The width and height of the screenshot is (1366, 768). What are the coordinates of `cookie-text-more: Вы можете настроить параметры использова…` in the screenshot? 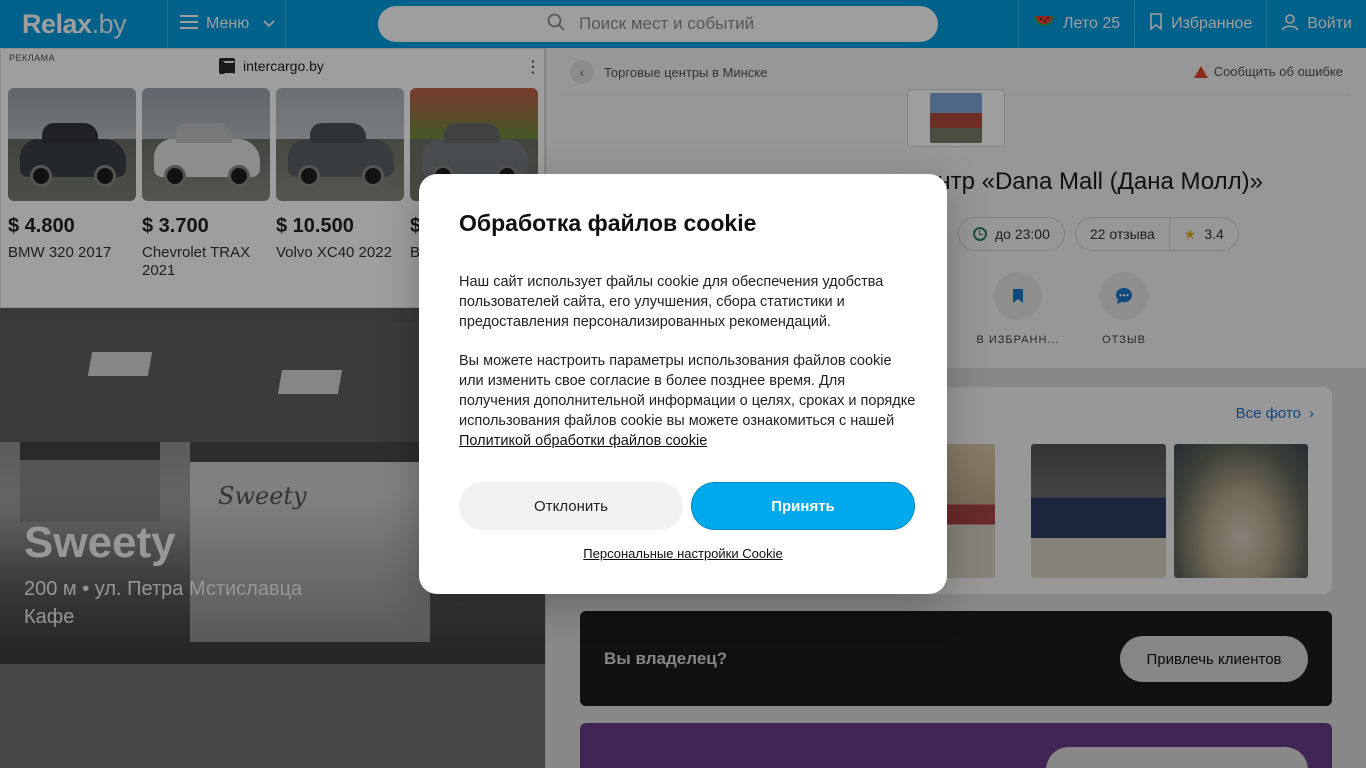 It's located at (689, 401).